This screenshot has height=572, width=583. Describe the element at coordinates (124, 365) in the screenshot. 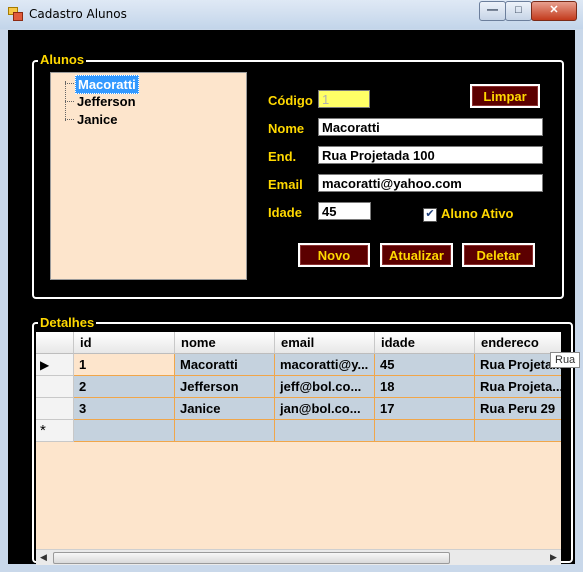

I see `table-cell: 1` at that location.